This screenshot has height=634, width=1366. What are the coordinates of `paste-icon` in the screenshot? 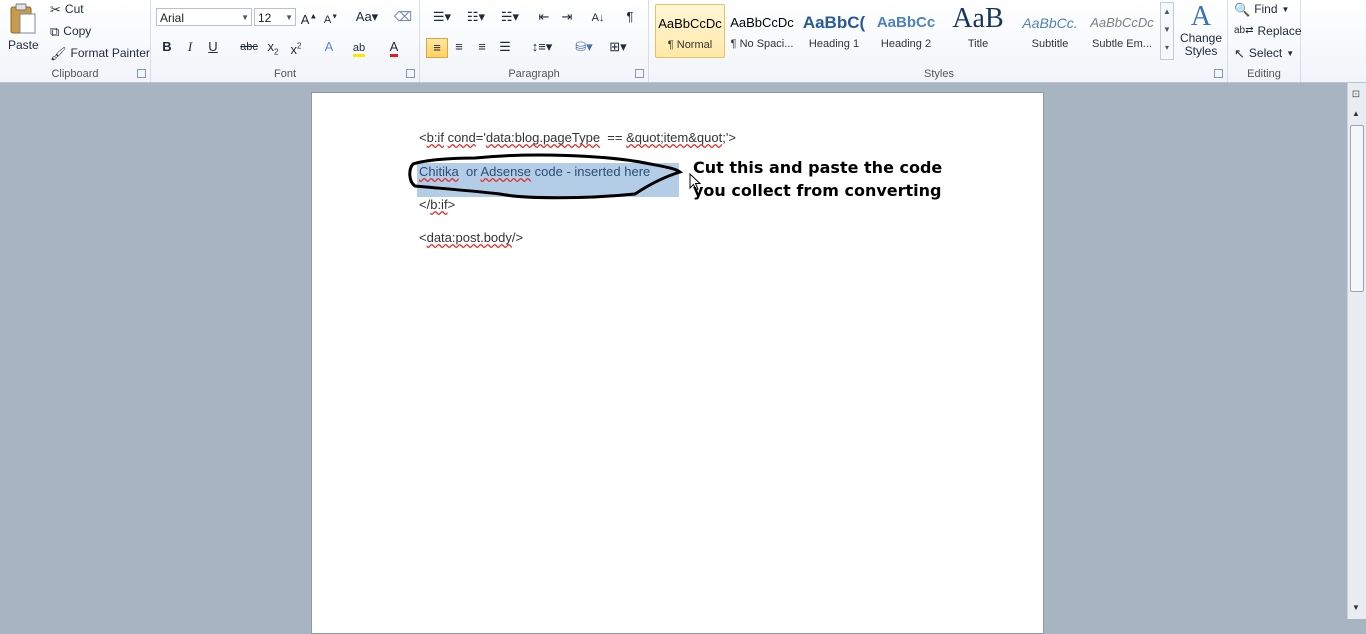 It's located at (23, 18).